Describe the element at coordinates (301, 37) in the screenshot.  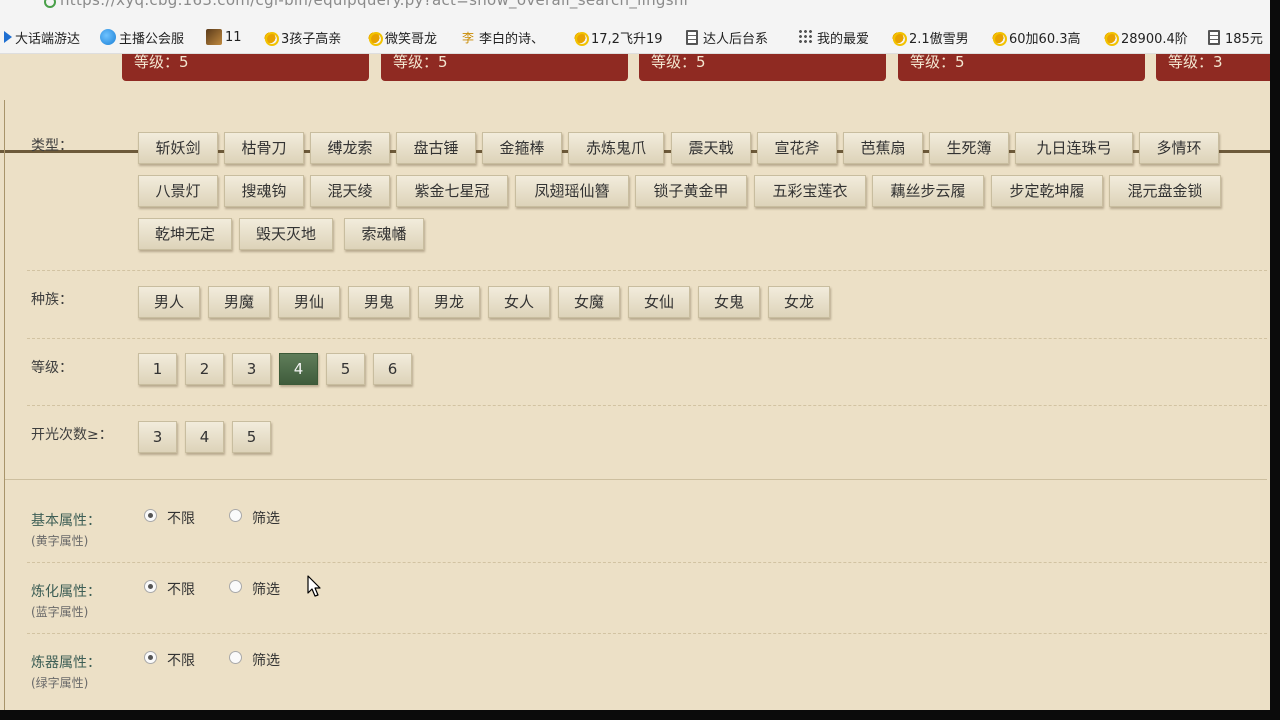
I see `bookmark-item: 3孩子高亲` at that location.